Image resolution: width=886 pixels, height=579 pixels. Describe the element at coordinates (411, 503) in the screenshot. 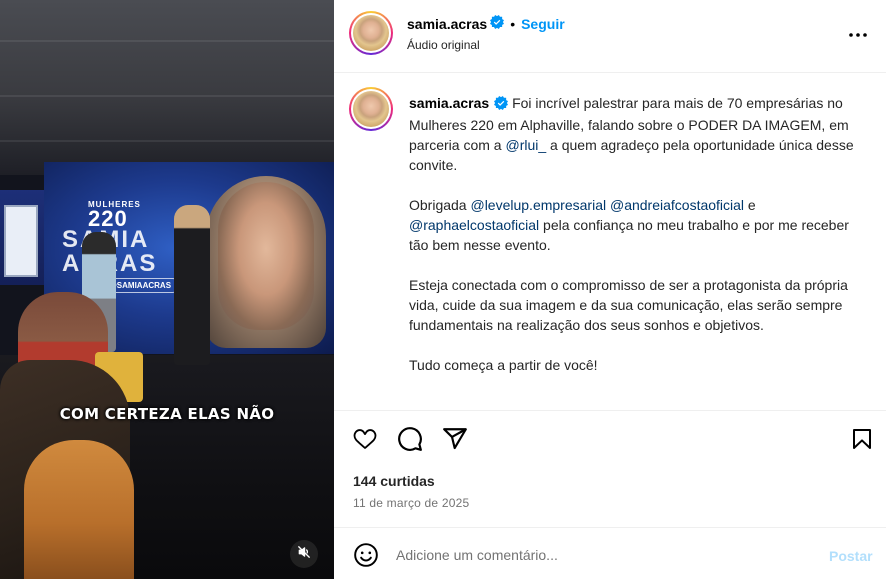

I see `post-date: 11 de março de 2025` at that location.